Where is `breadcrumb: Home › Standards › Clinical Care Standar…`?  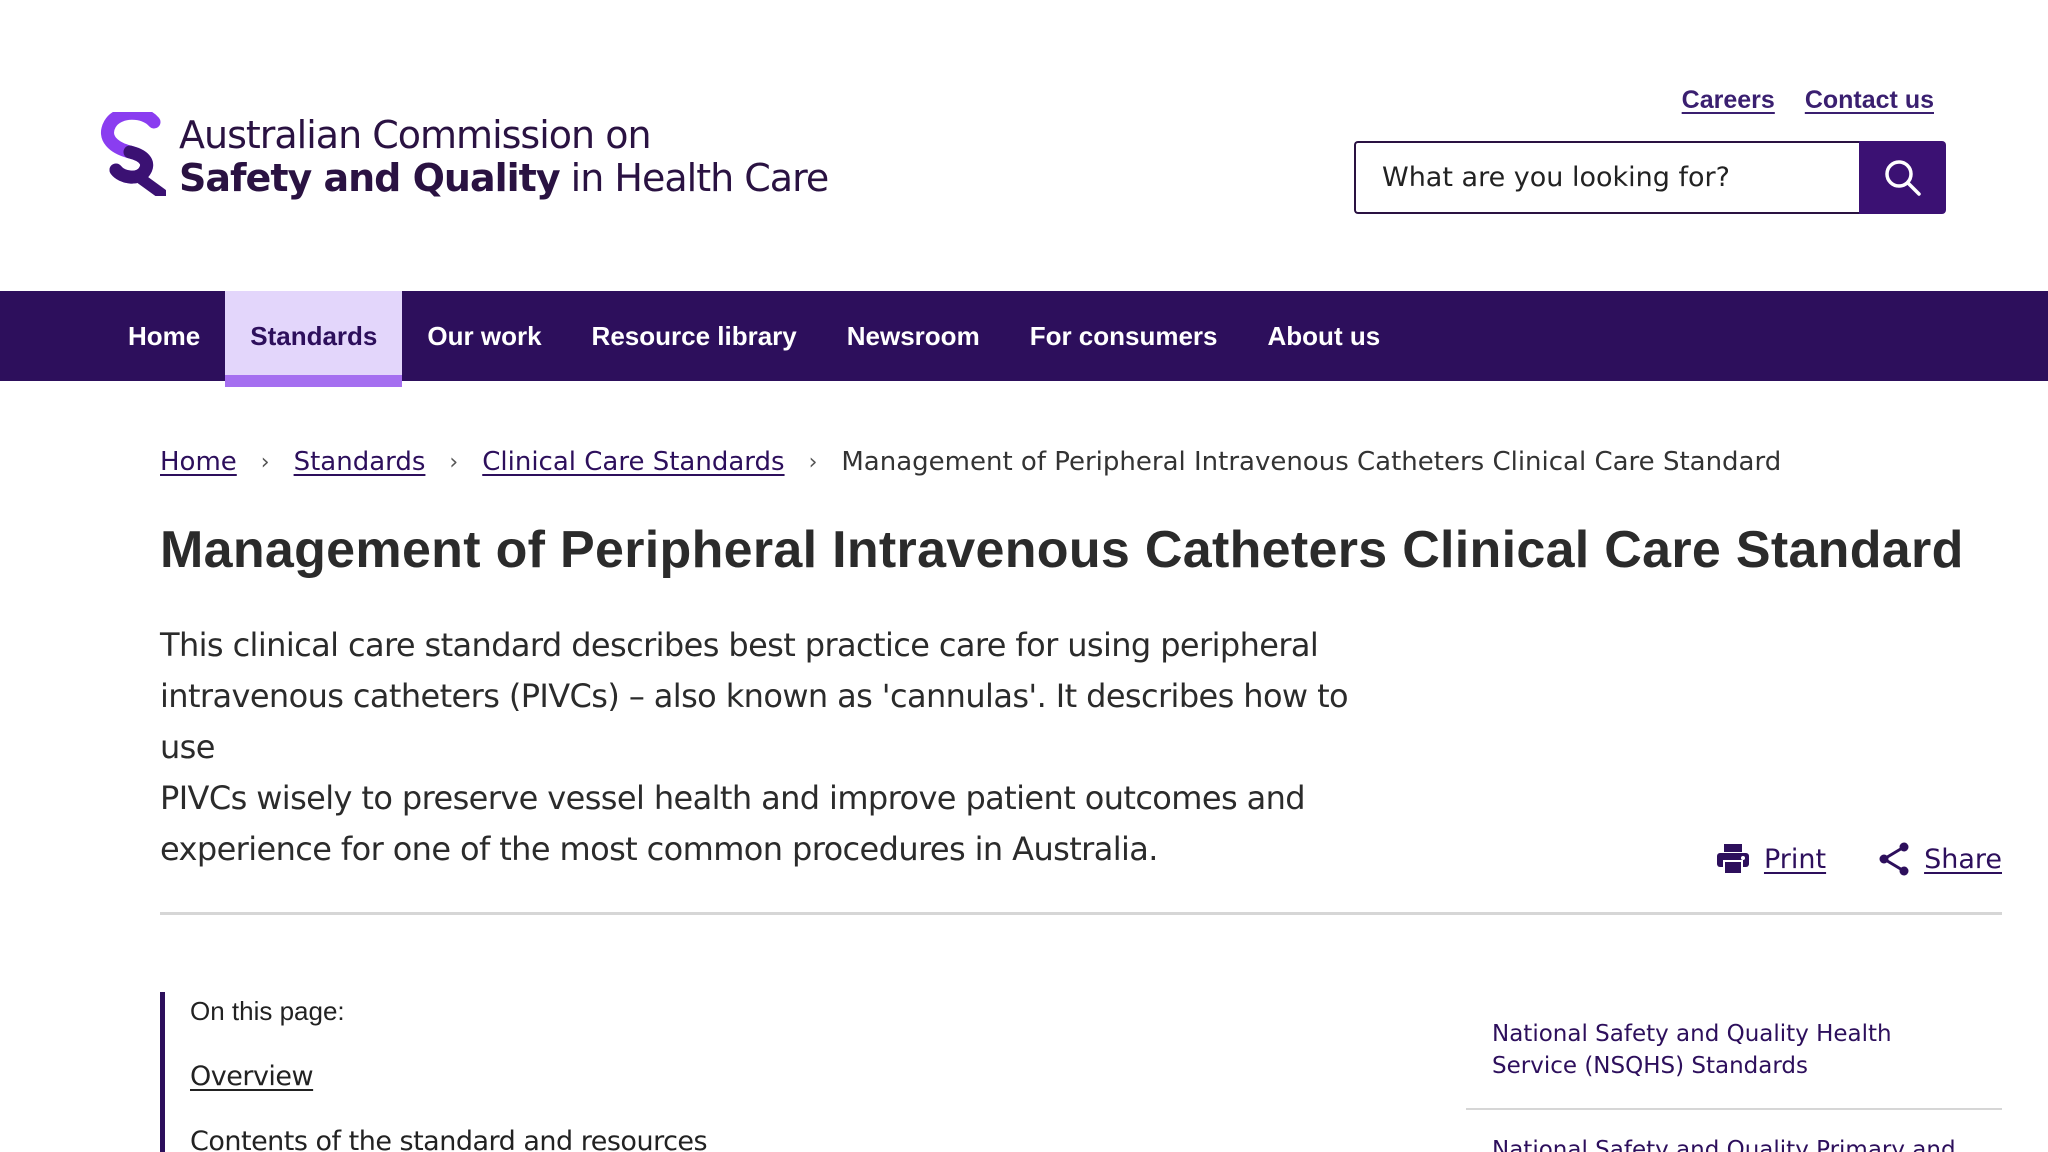
breadcrumb: Home › Standards › Clinical Care Standar… is located at coordinates (970, 462).